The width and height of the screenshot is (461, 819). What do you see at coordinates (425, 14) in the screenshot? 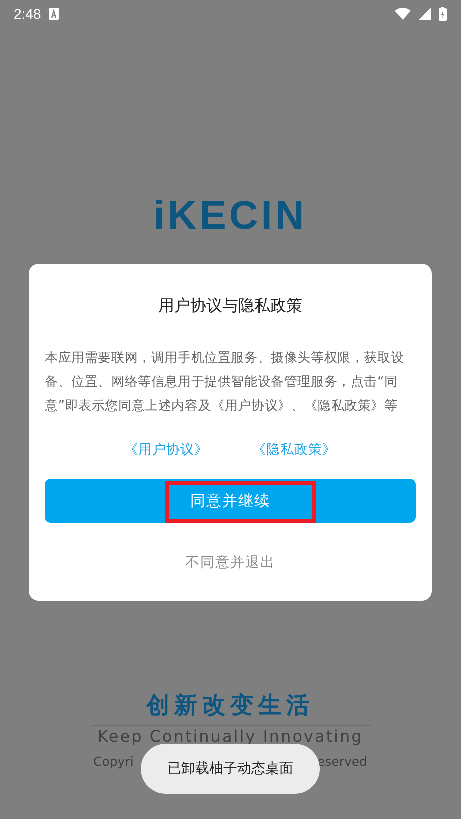
I see `signal-icon` at bounding box center [425, 14].